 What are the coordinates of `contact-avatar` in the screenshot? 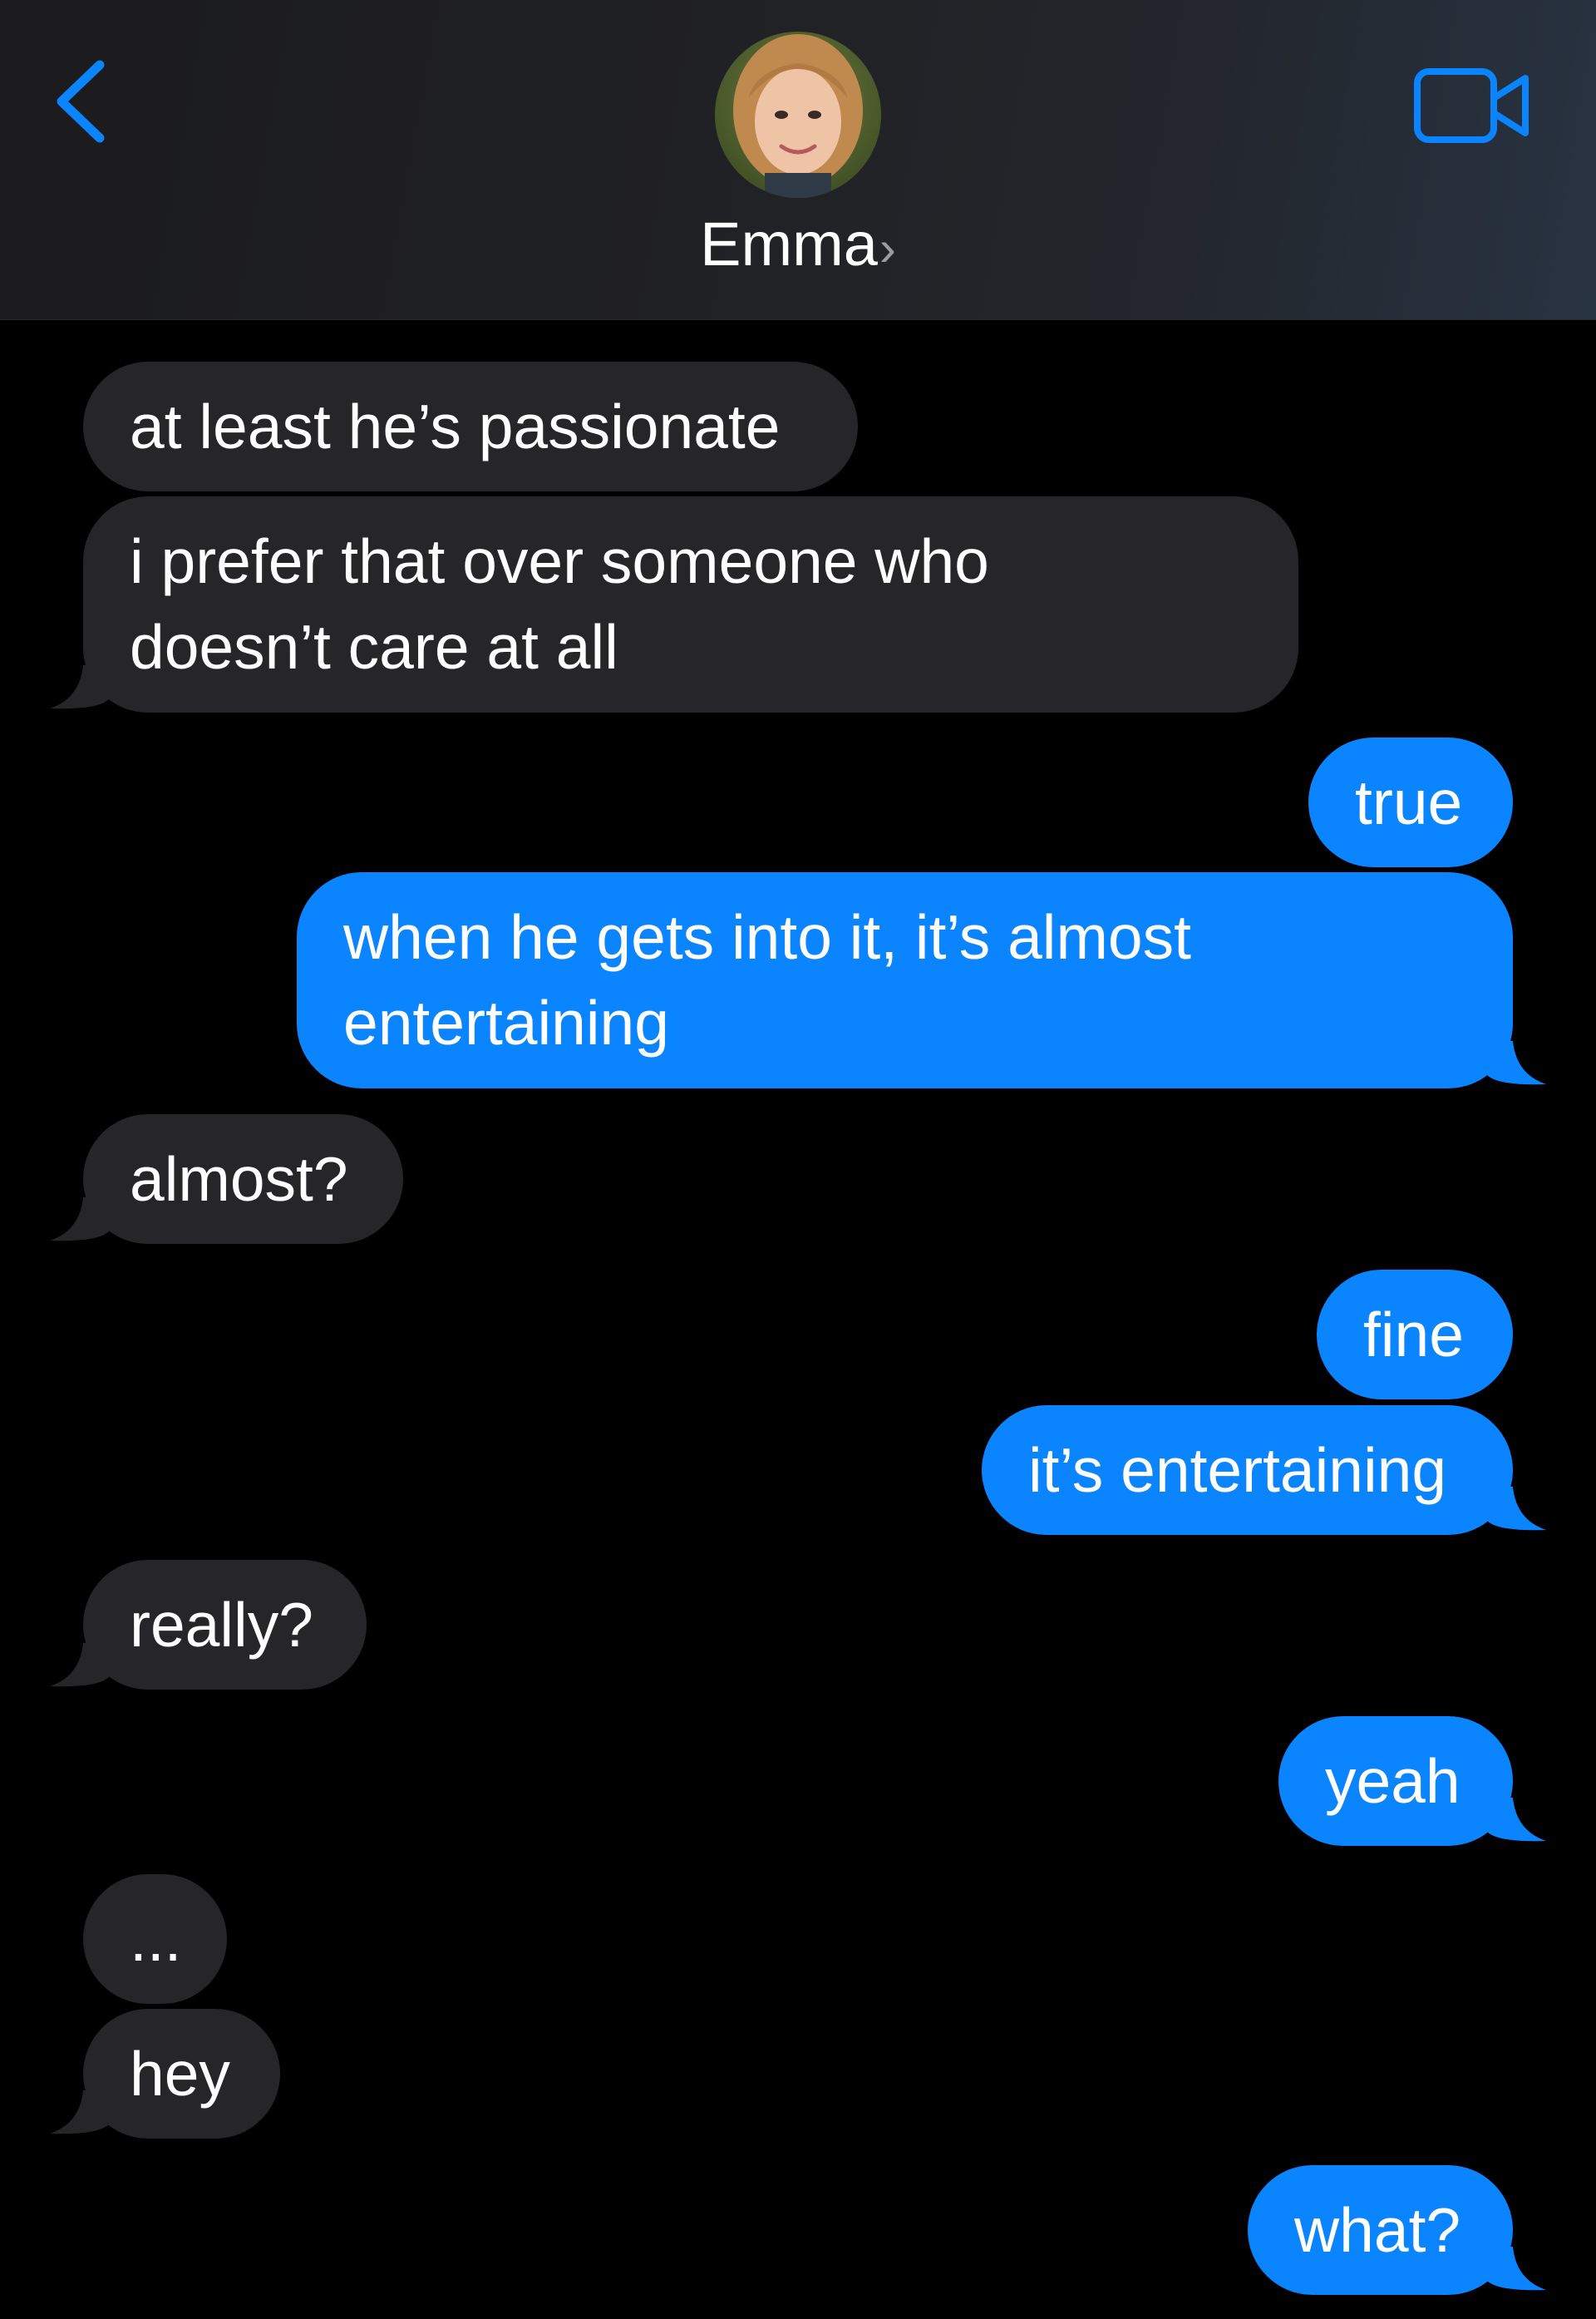 It's located at (798, 115).